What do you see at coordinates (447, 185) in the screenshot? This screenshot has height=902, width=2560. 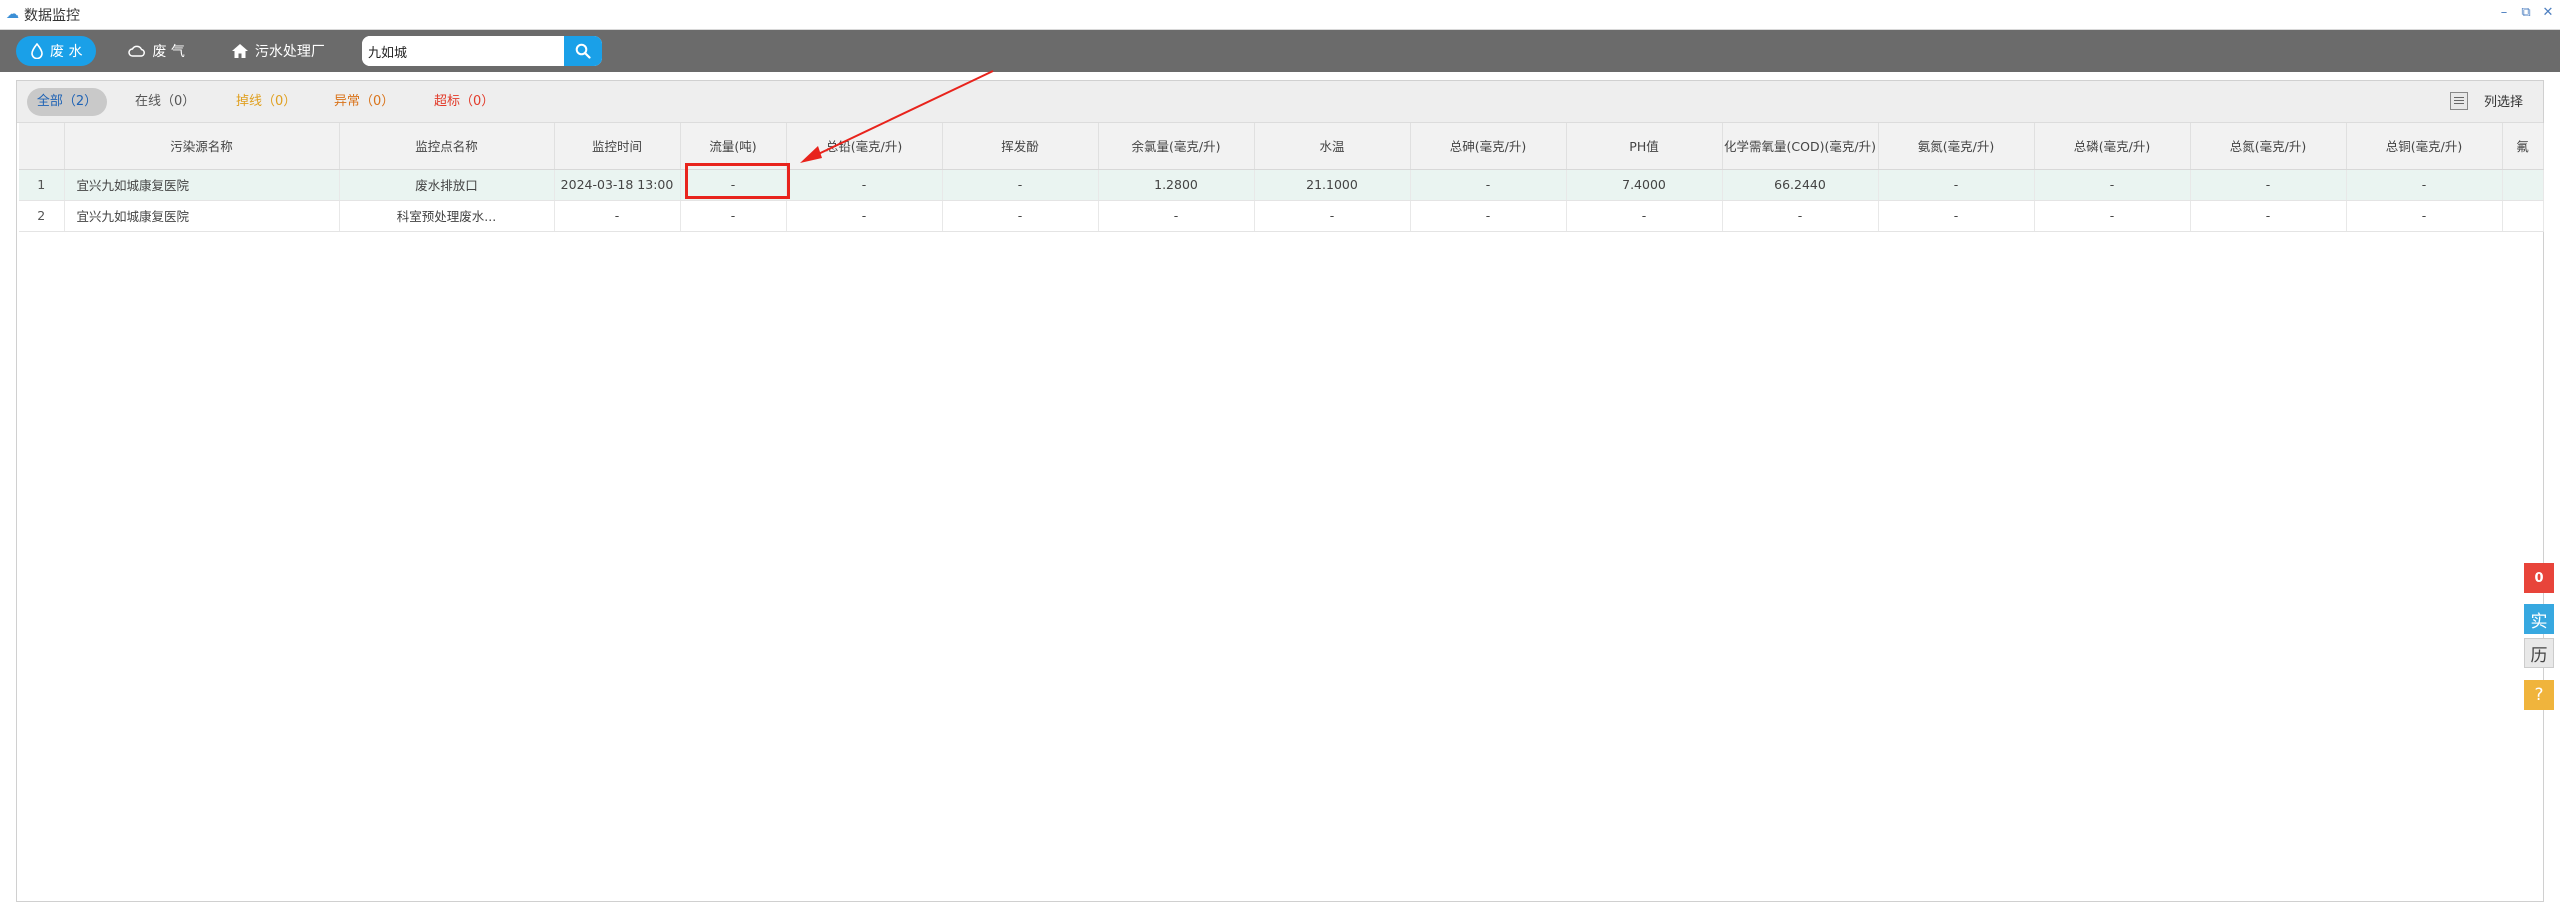 I see `table-cell: 废水排放口` at bounding box center [447, 185].